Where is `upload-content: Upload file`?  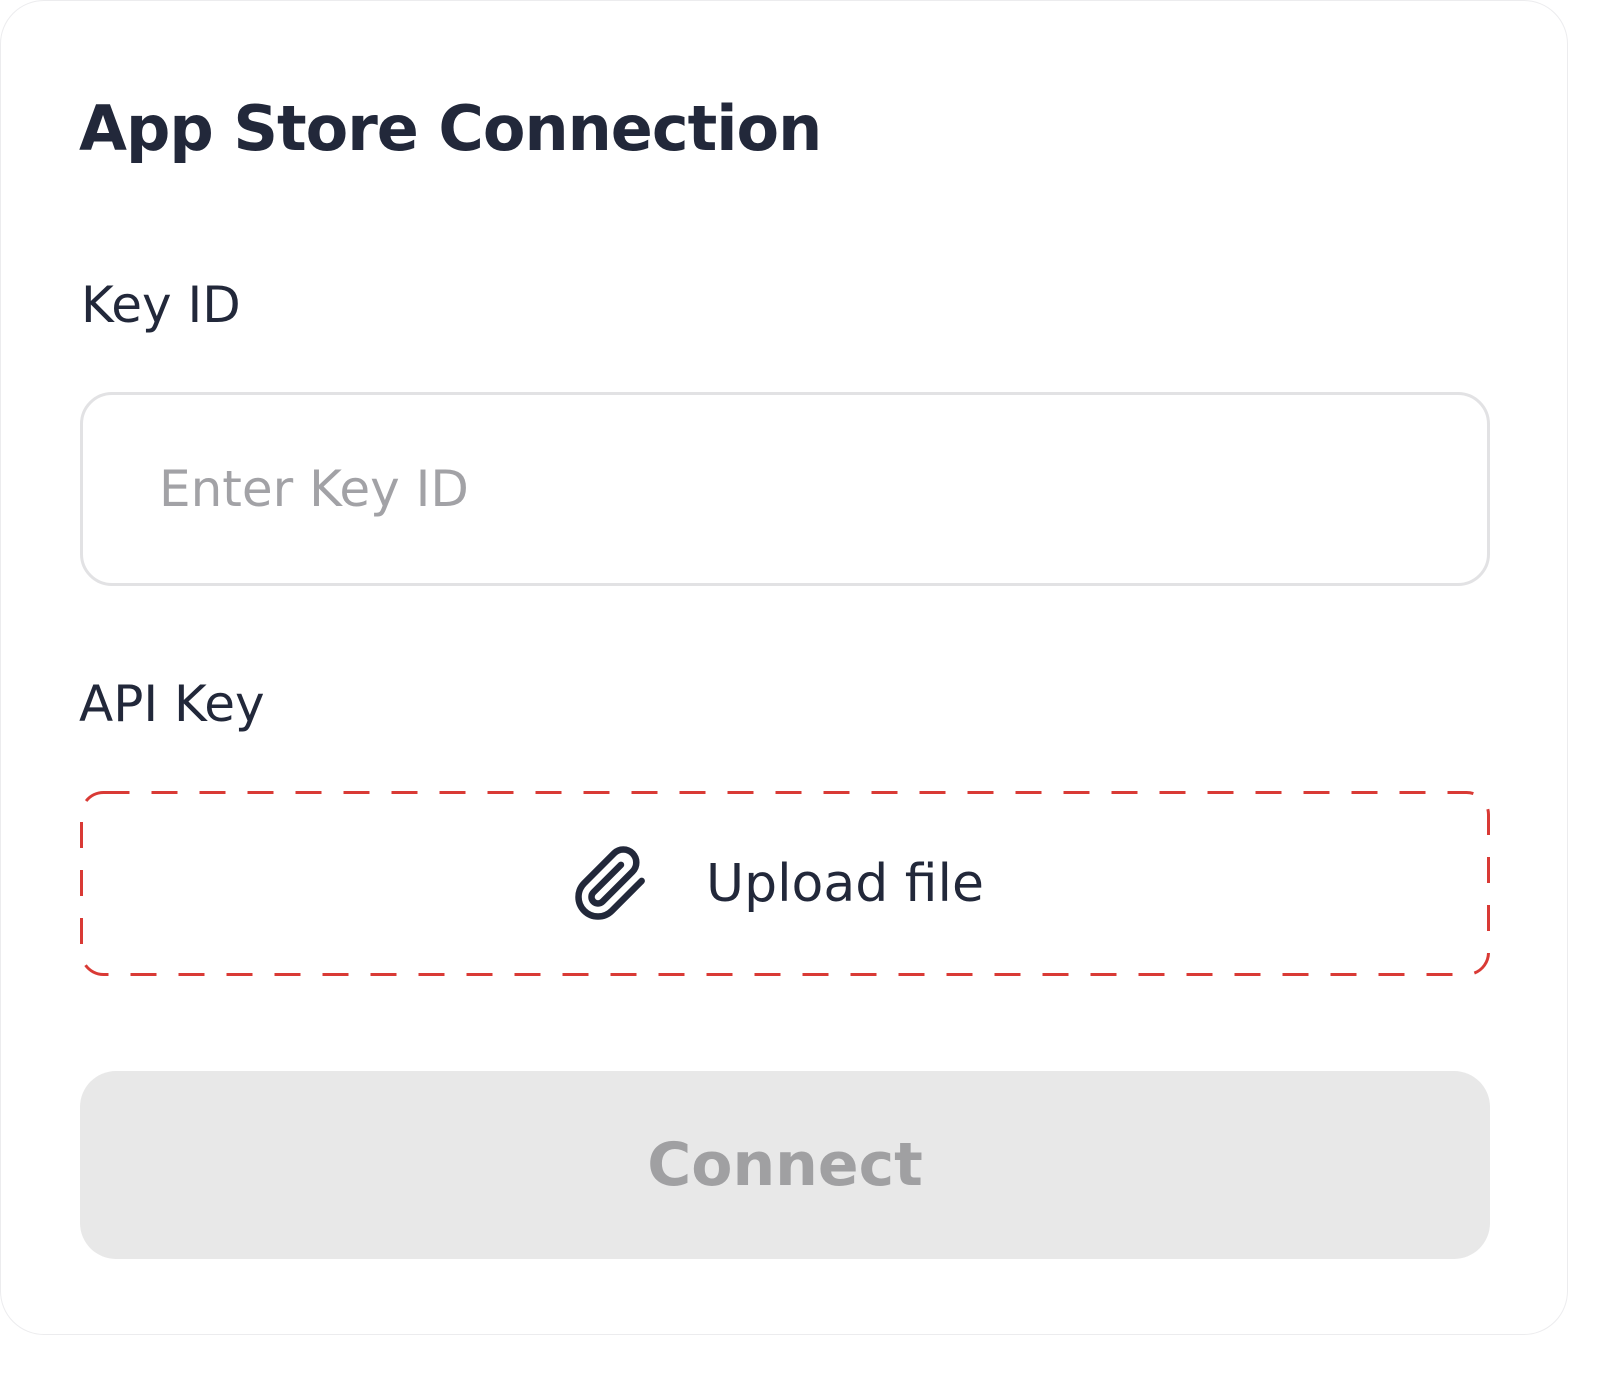 upload-content: Upload file is located at coordinates (785, 883).